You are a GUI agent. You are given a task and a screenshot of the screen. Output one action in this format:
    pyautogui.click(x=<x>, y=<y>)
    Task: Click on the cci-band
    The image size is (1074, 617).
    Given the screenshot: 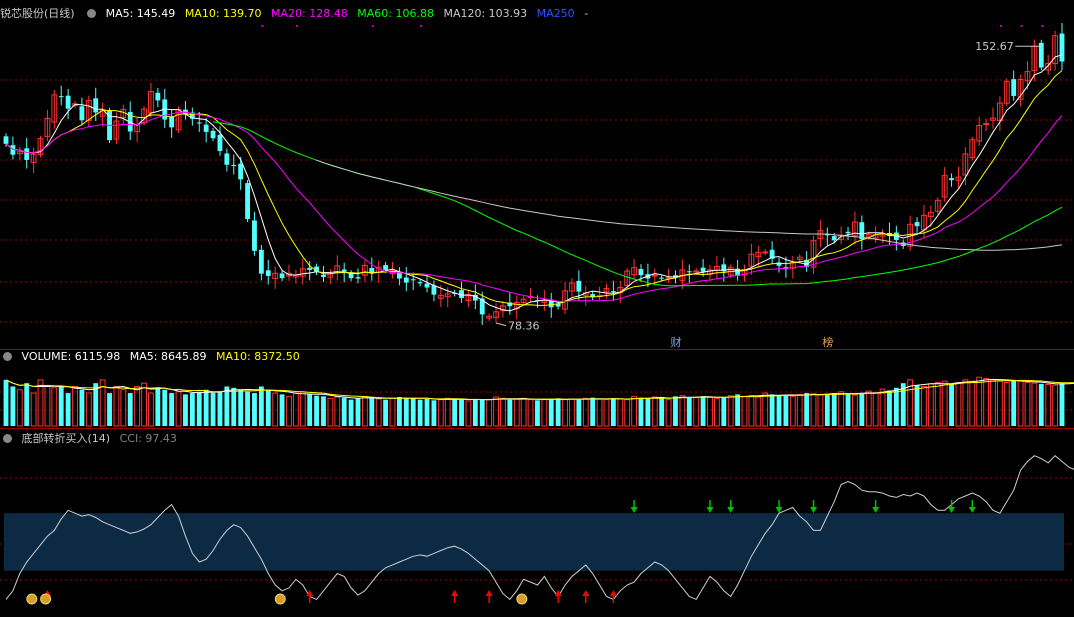 What is the action you would take?
    pyautogui.click(x=534, y=542)
    